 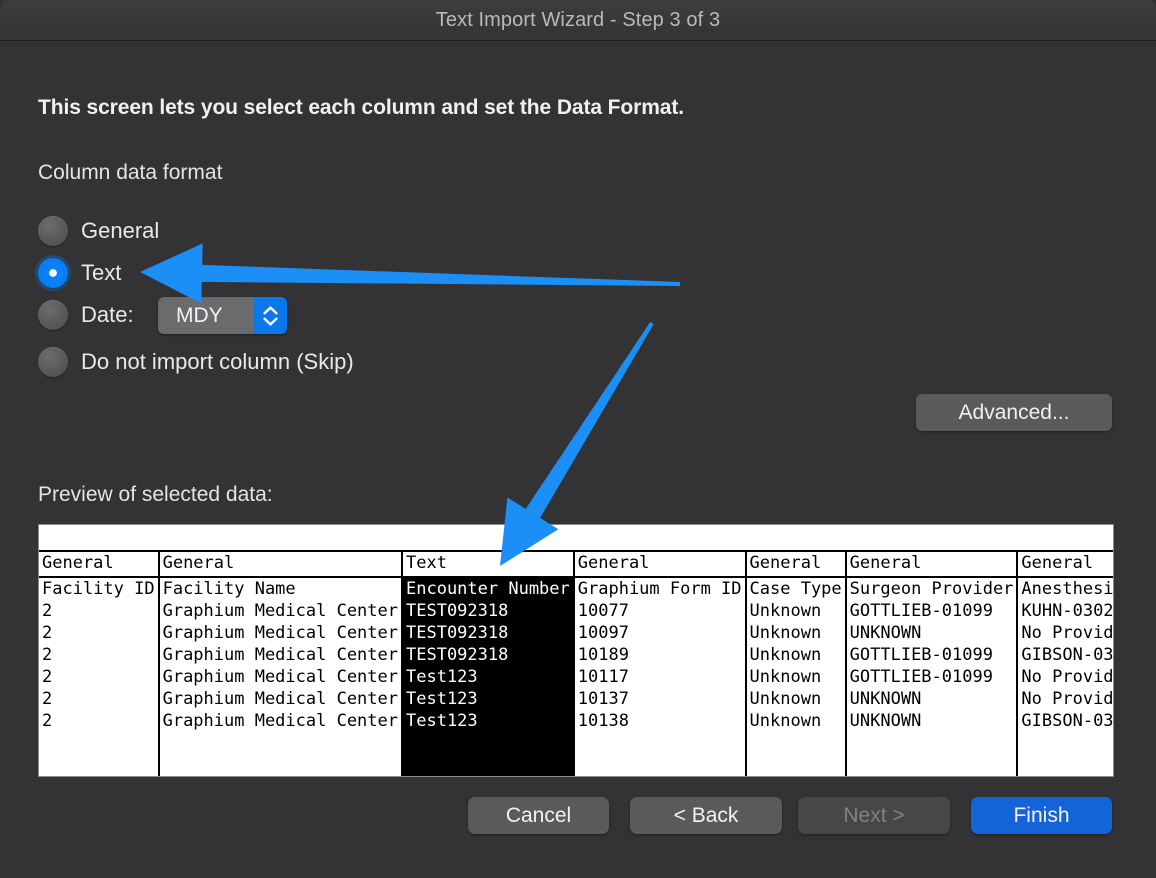 I want to click on radio-label-general: General, so click(x=120, y=230).